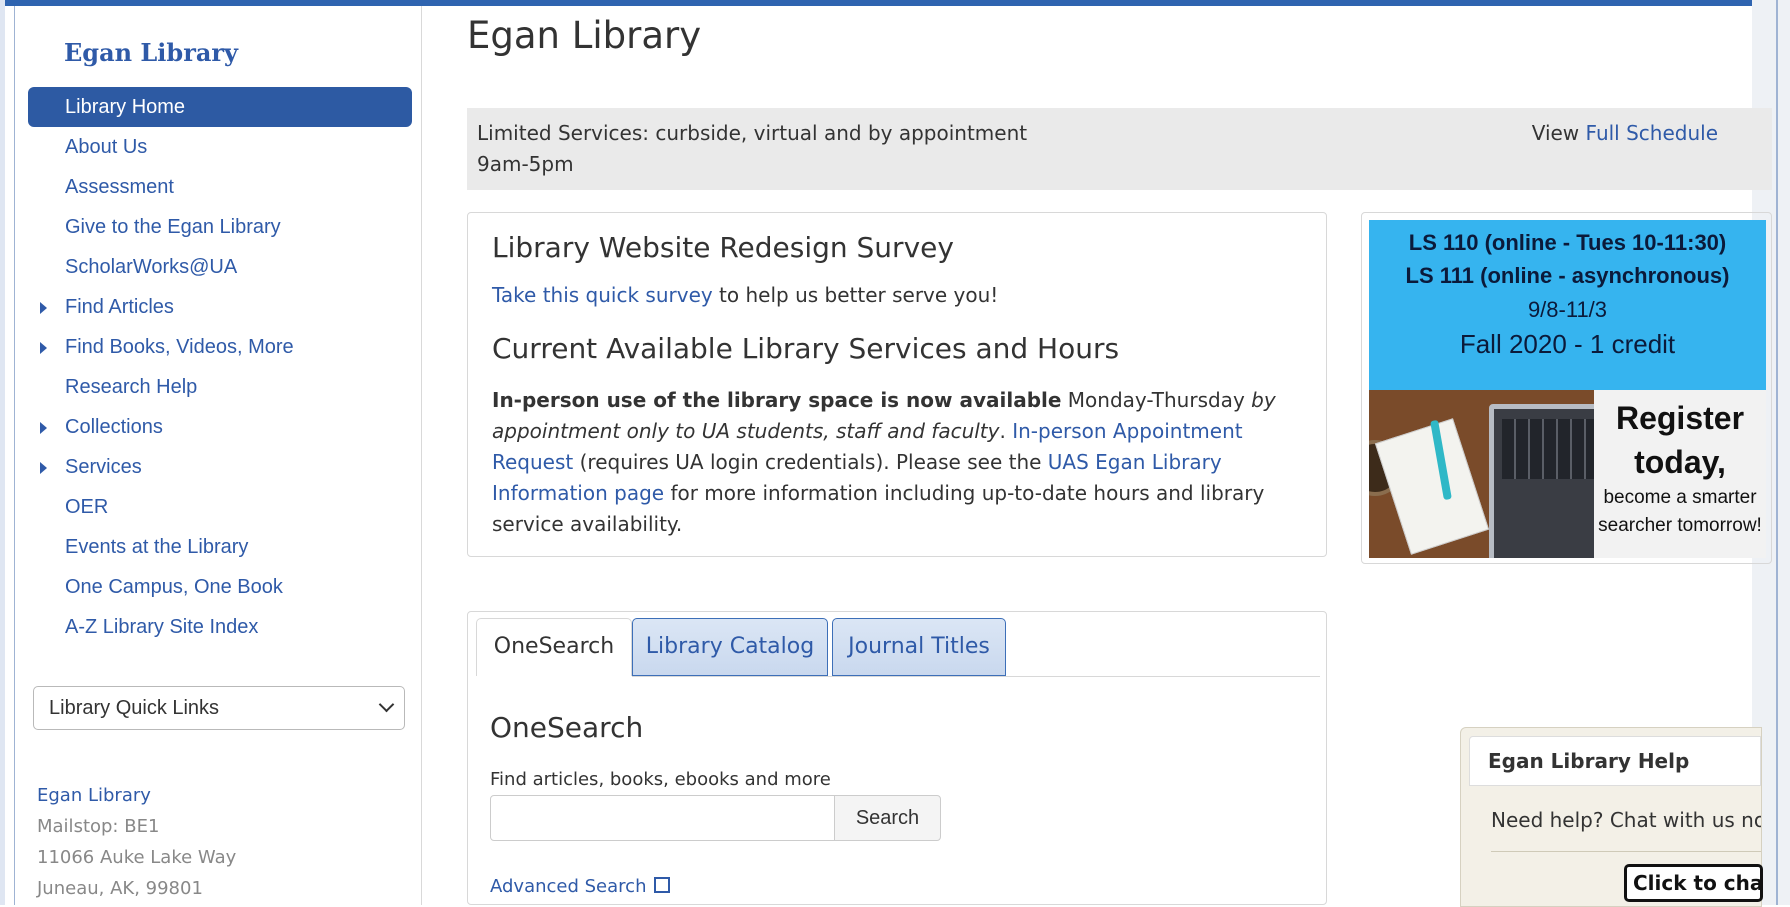 Image resolution: width=1790 pixels, height=907 pixels. I want to click on sidebar-item-one-campus: One Campus, One Book, so click(220, 587).